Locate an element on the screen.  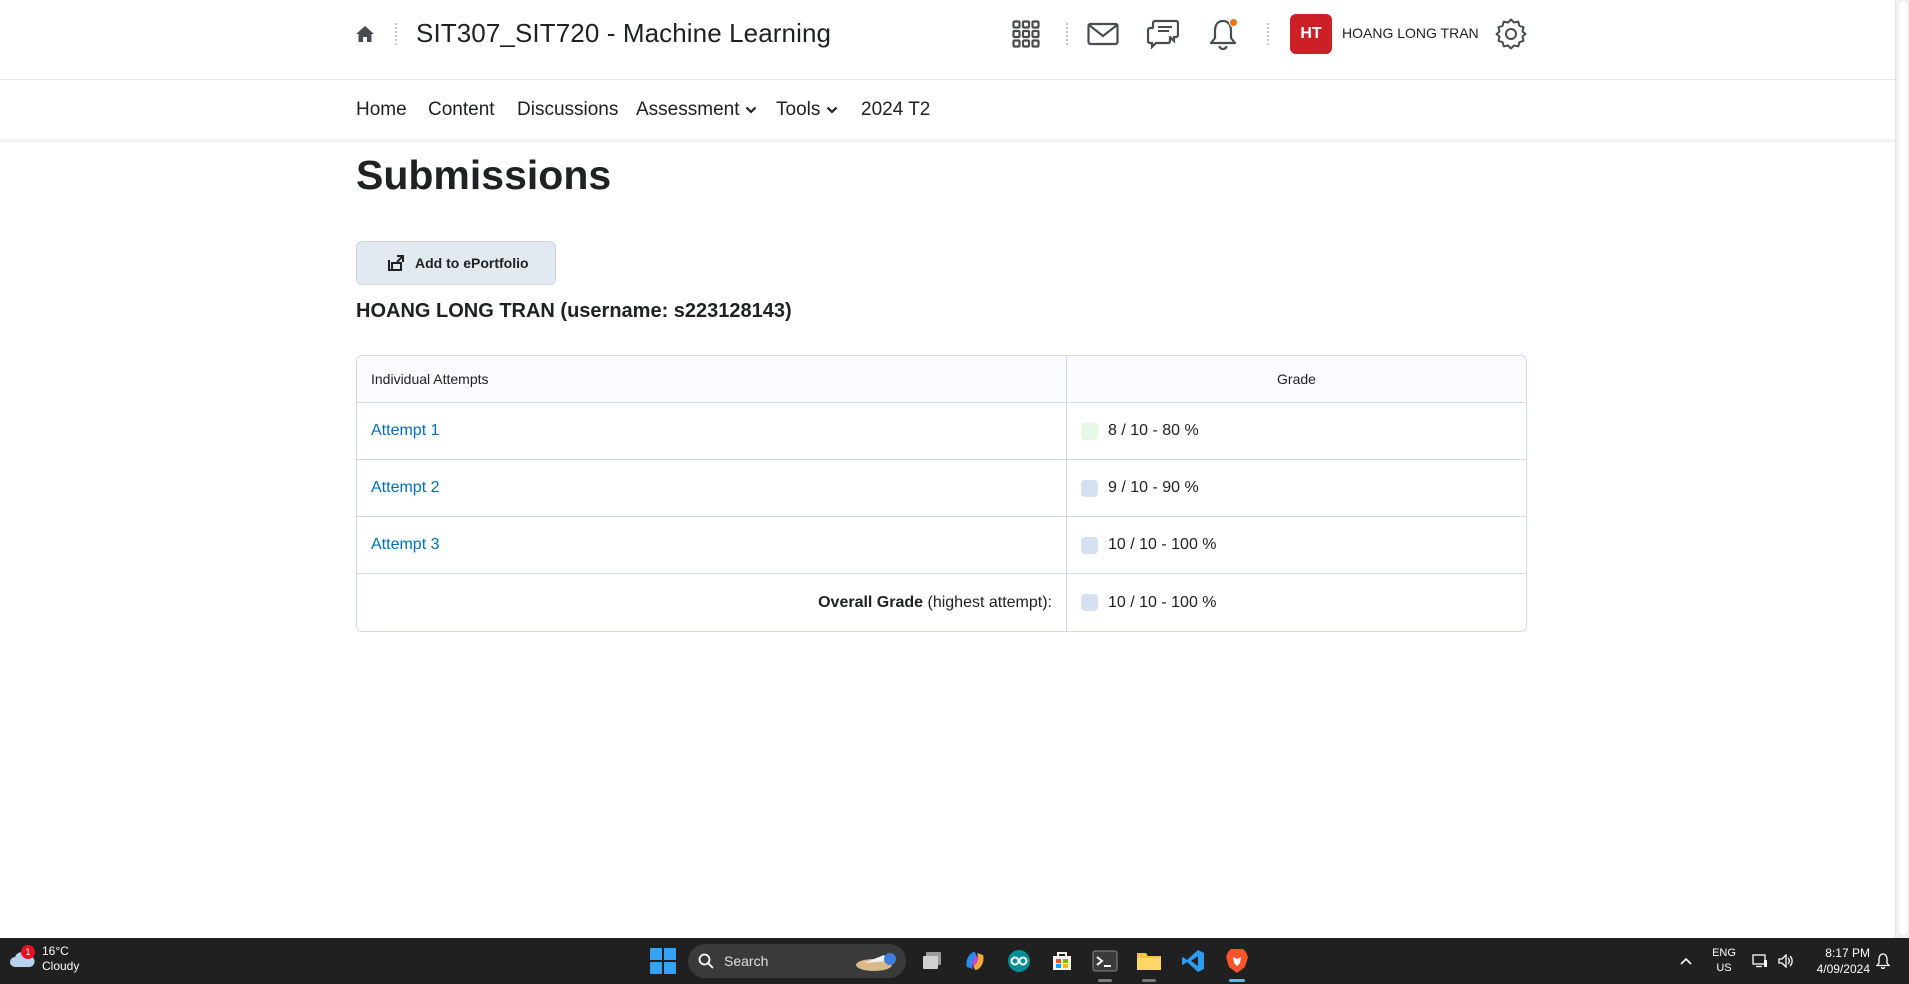
nav-assessment: Assessment is located at coordinates (696, 110).